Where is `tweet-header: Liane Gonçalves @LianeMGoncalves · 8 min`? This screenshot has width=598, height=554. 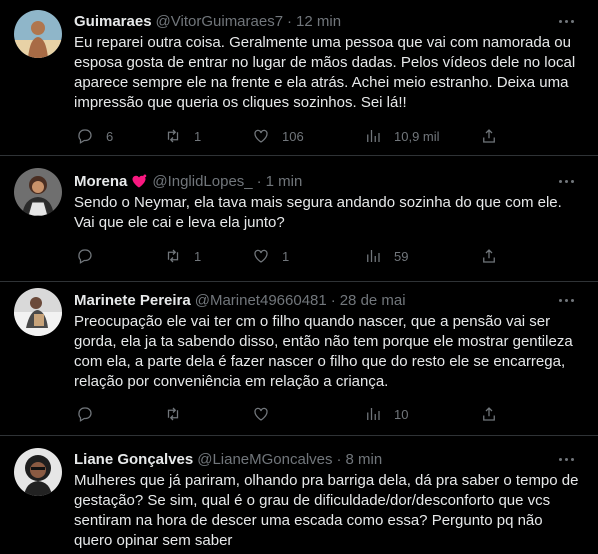 tweet-header: Liane Gonçalves @LianeMGoncalves · 8 min is located at coordinates (228, 459).